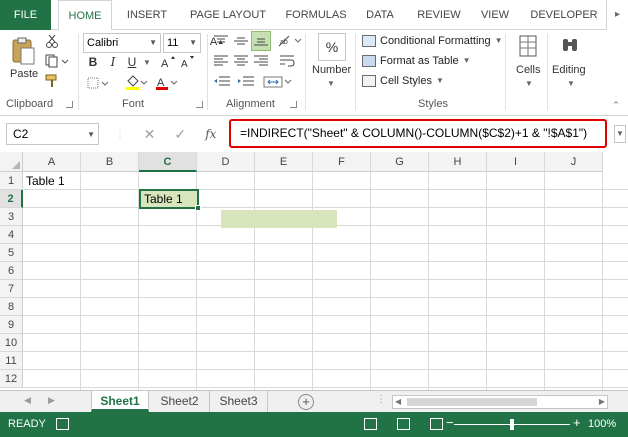 Image resolution: width=628 pixels, height=437 pixels. Describe the element at coordinates (110, 162) in the screenshot. I see `column-header-b: B` at that location.